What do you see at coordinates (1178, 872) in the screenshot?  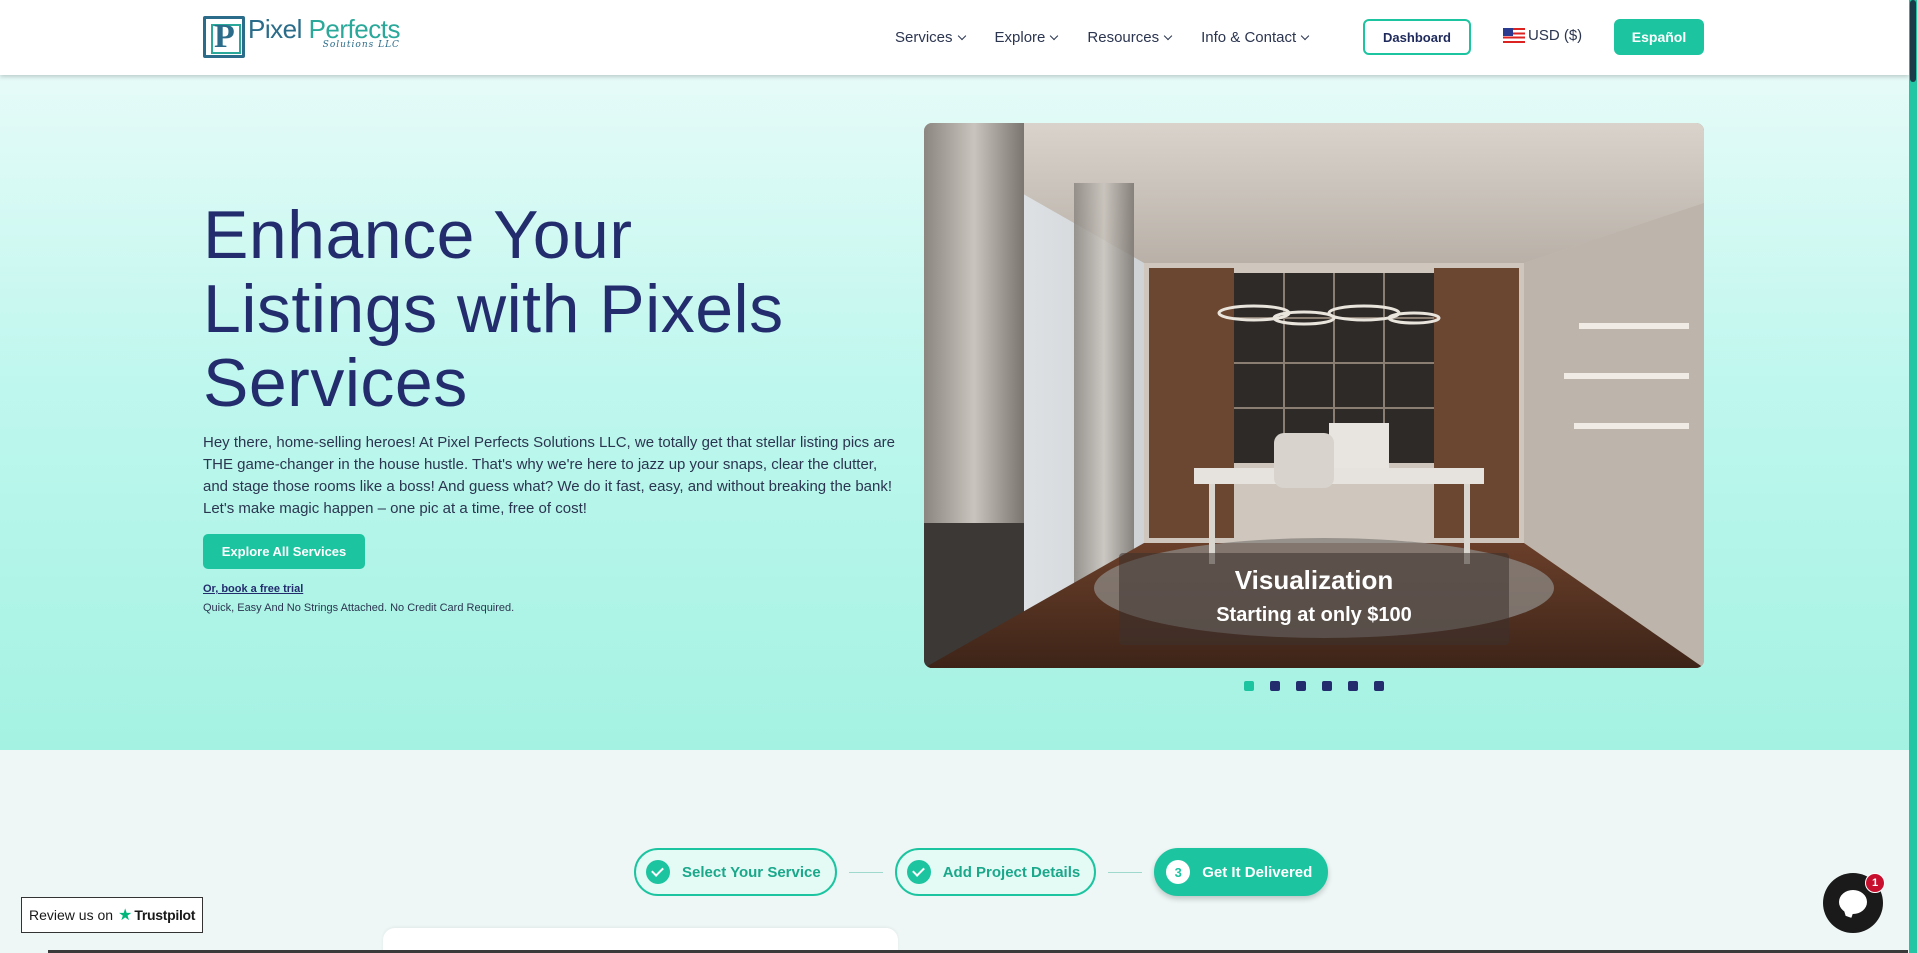 I see `step-number: 3` at bounding box center [1178, 872].